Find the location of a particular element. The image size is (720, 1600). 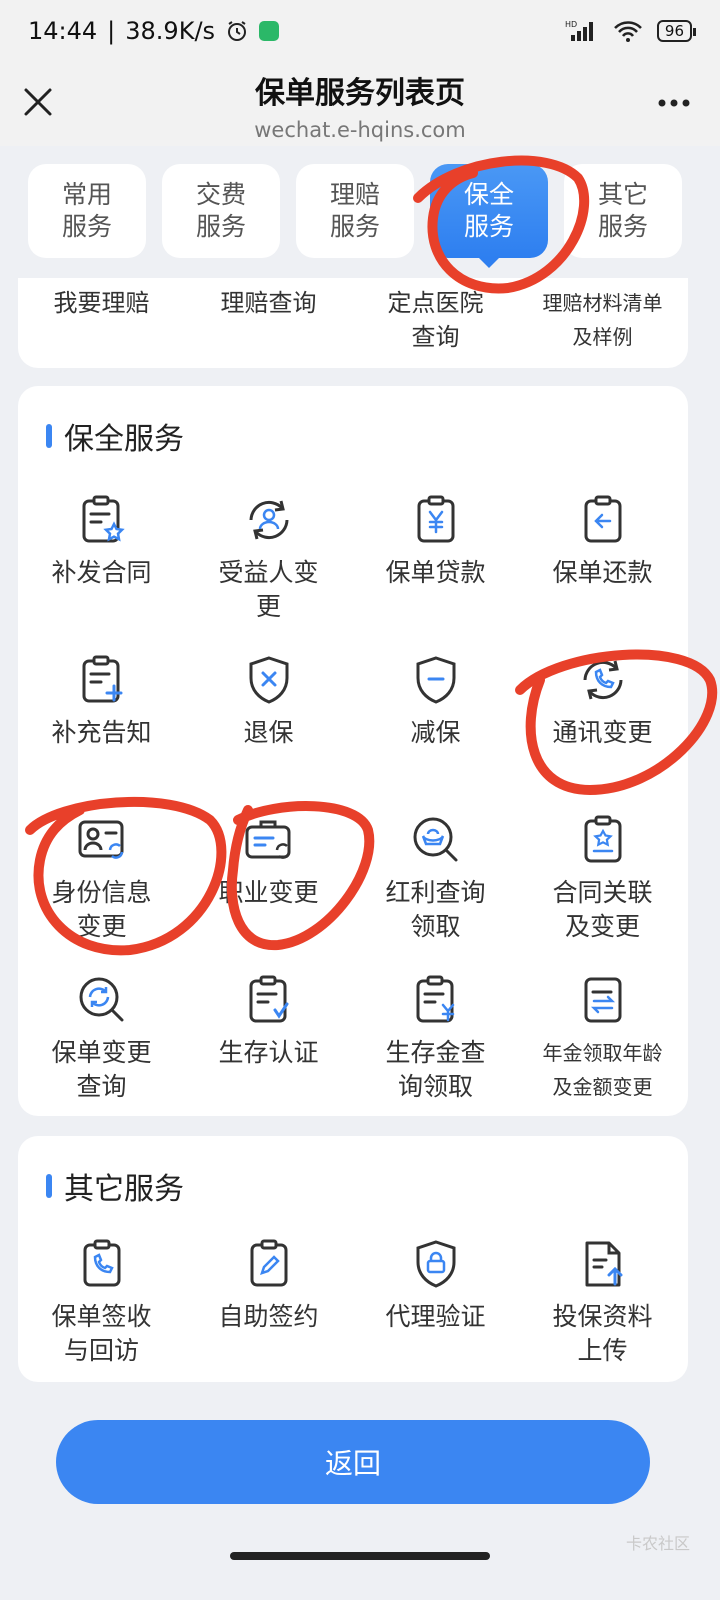

title-bar: 保单服务列表页 wechat.e-hqins.com is located at coordinates (360, 104).